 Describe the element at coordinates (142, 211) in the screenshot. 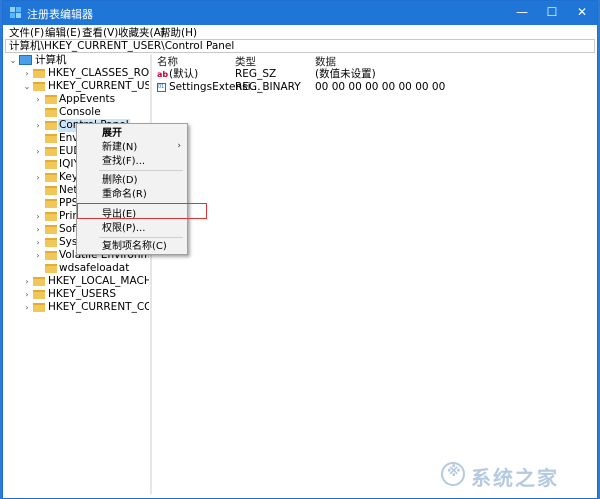

I see `export-highlight-box` at that location.